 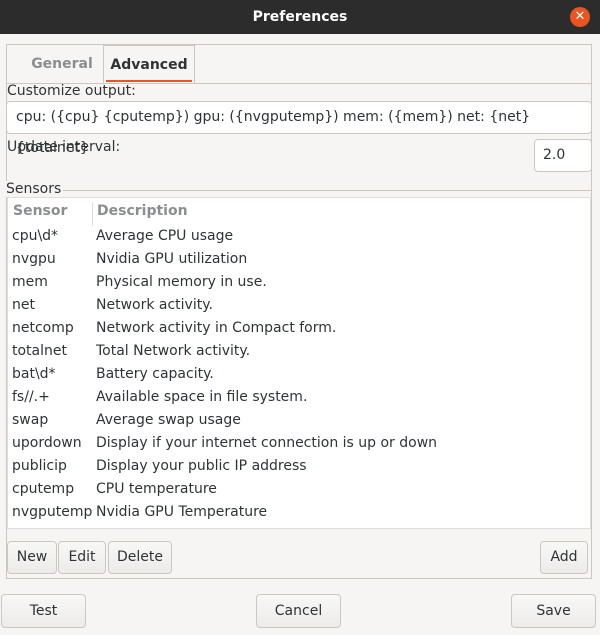 What do you see at coordinates (71, 91) in the screenshot?
I see `customize-output-label: Customize output:` at bounding box center [71, 91].